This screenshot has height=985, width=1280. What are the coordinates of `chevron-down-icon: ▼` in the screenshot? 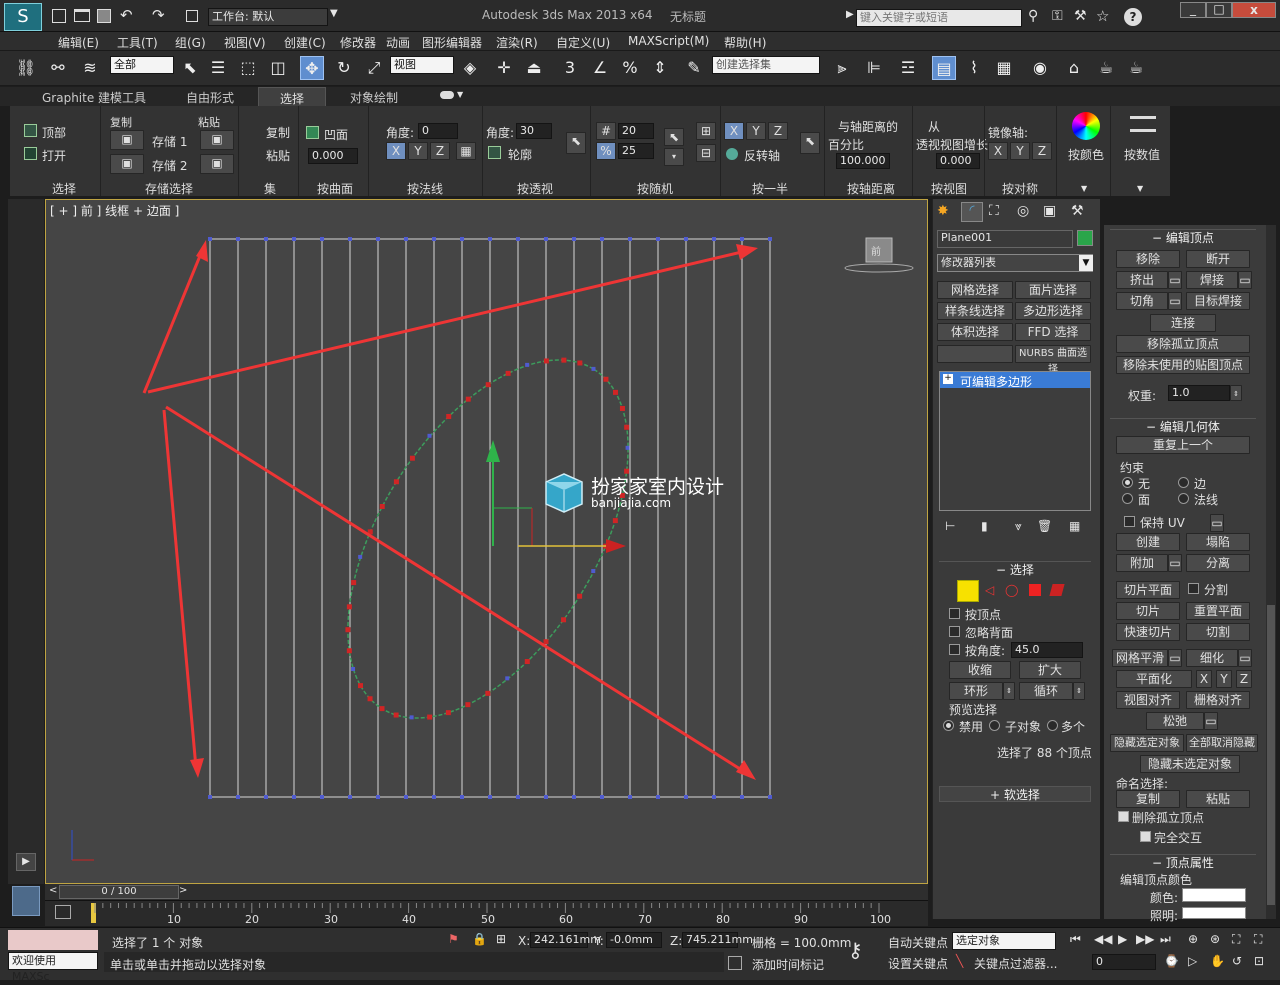 It's located at (334, 13).